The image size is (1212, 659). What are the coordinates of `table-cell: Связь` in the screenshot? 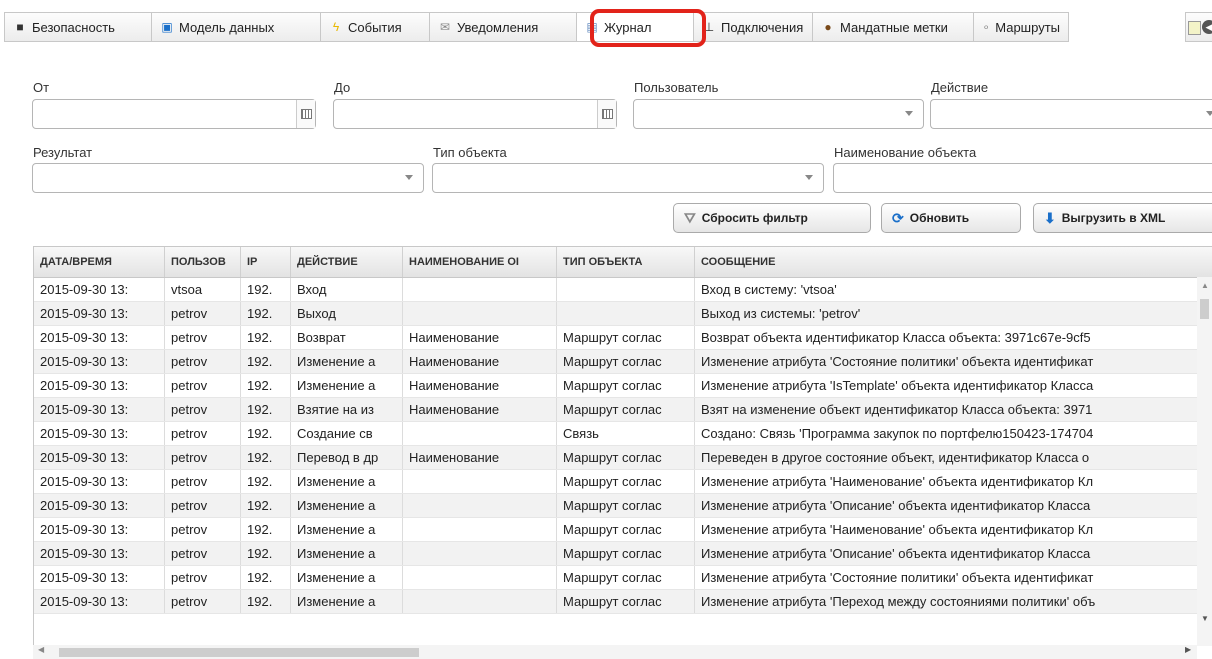 It's located at (626, 433).